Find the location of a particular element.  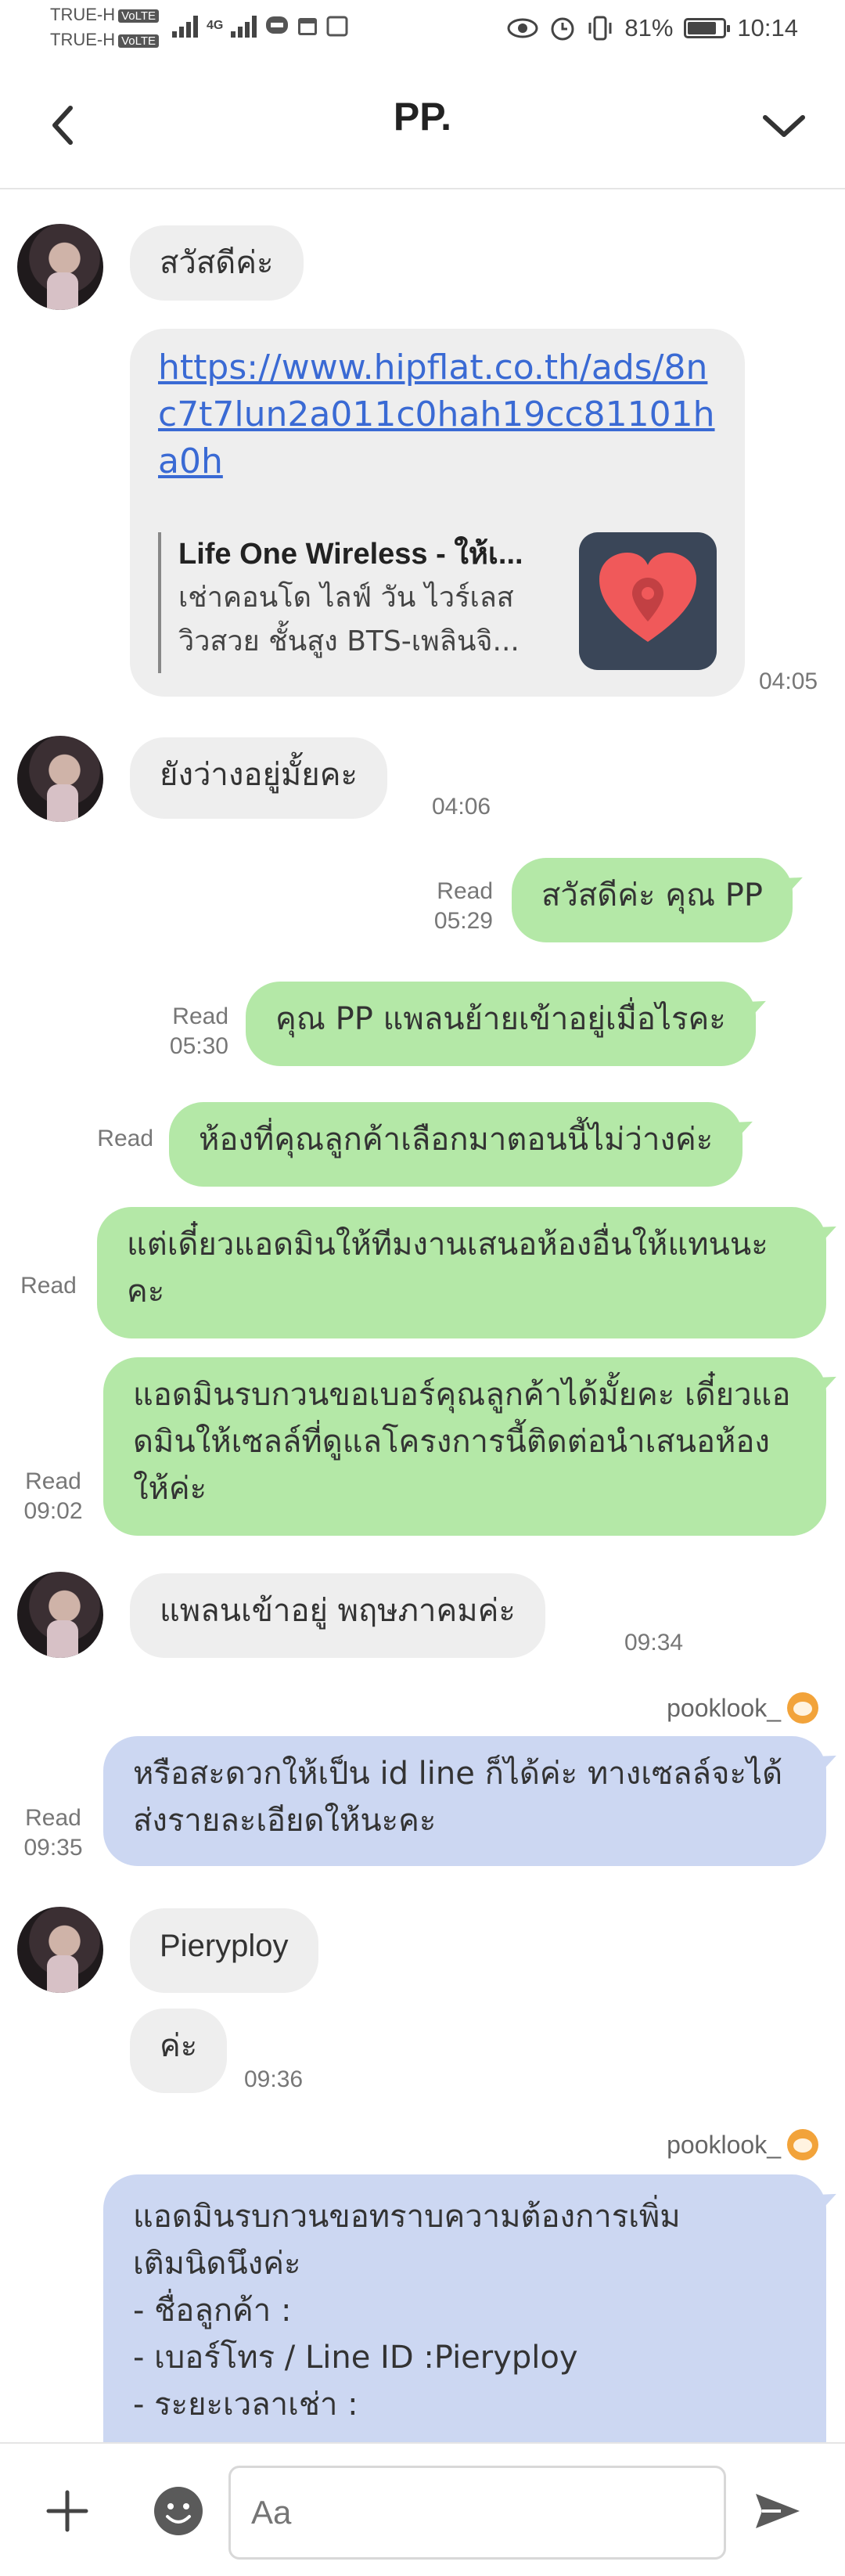

calendar-date-icon is located at coordinates (337, 26).